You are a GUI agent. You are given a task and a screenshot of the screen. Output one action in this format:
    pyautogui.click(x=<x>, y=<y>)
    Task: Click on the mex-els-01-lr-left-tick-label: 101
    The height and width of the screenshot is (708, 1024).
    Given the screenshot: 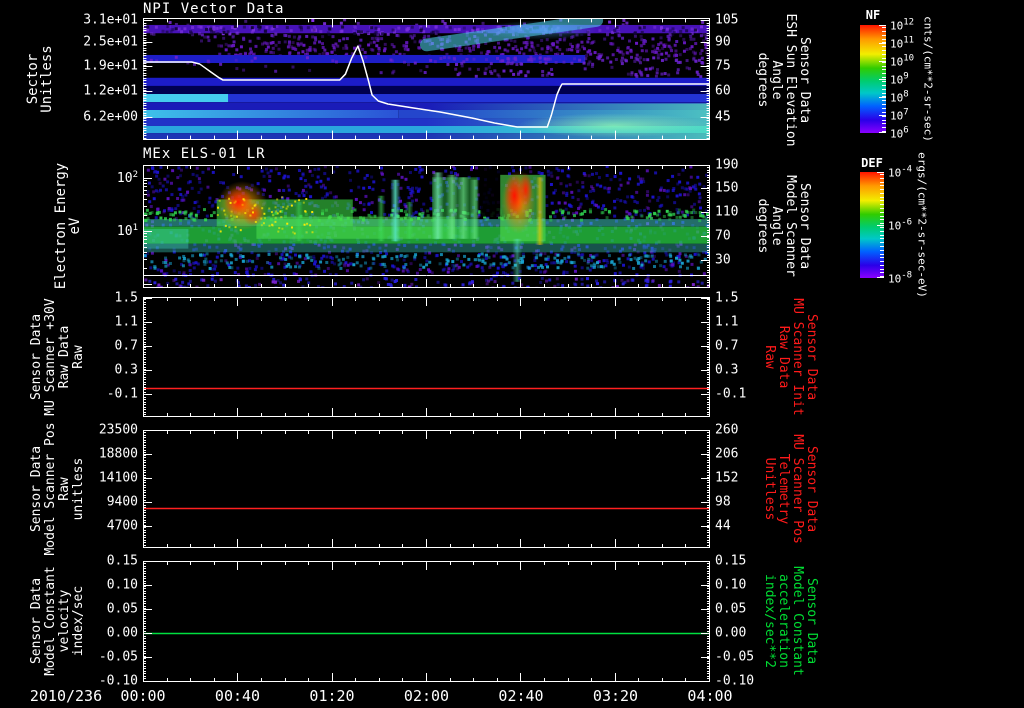 What is the action you would take?
    pyautogui.click(x=127, y=231)
    